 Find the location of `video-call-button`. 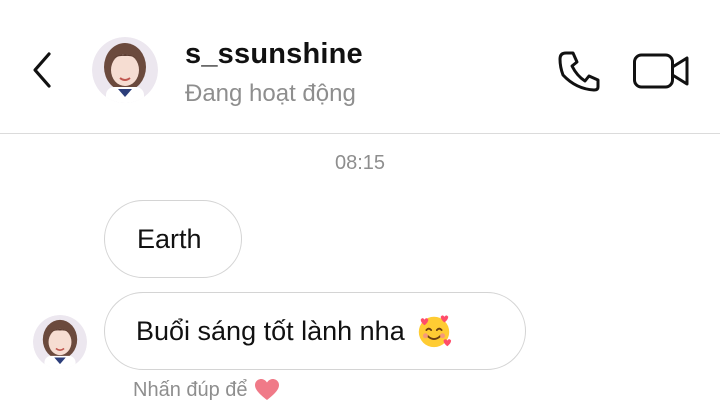

video-call-button is located at coordinates (661, 71).